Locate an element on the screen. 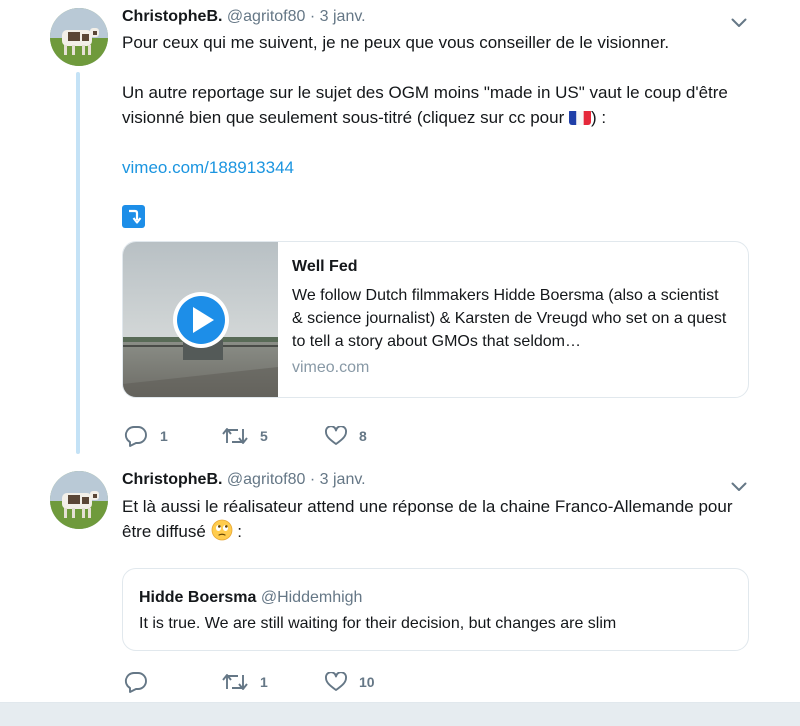  retweet-button: 1 is located at coordinates (245, 682).